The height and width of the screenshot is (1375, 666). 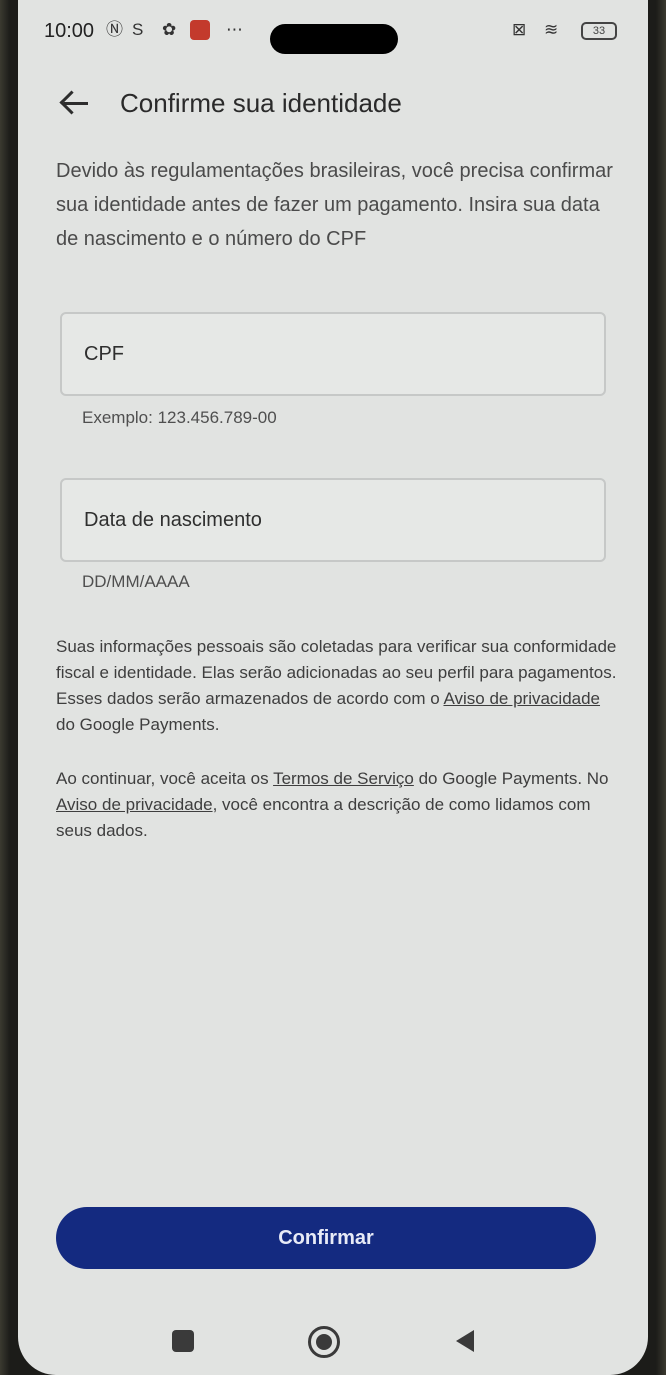 What do you see at coordinates (521, 698) in the screenshot?
I see `privacy-notice-link: Aviso de privacidade` at bounding box center [521, 698].